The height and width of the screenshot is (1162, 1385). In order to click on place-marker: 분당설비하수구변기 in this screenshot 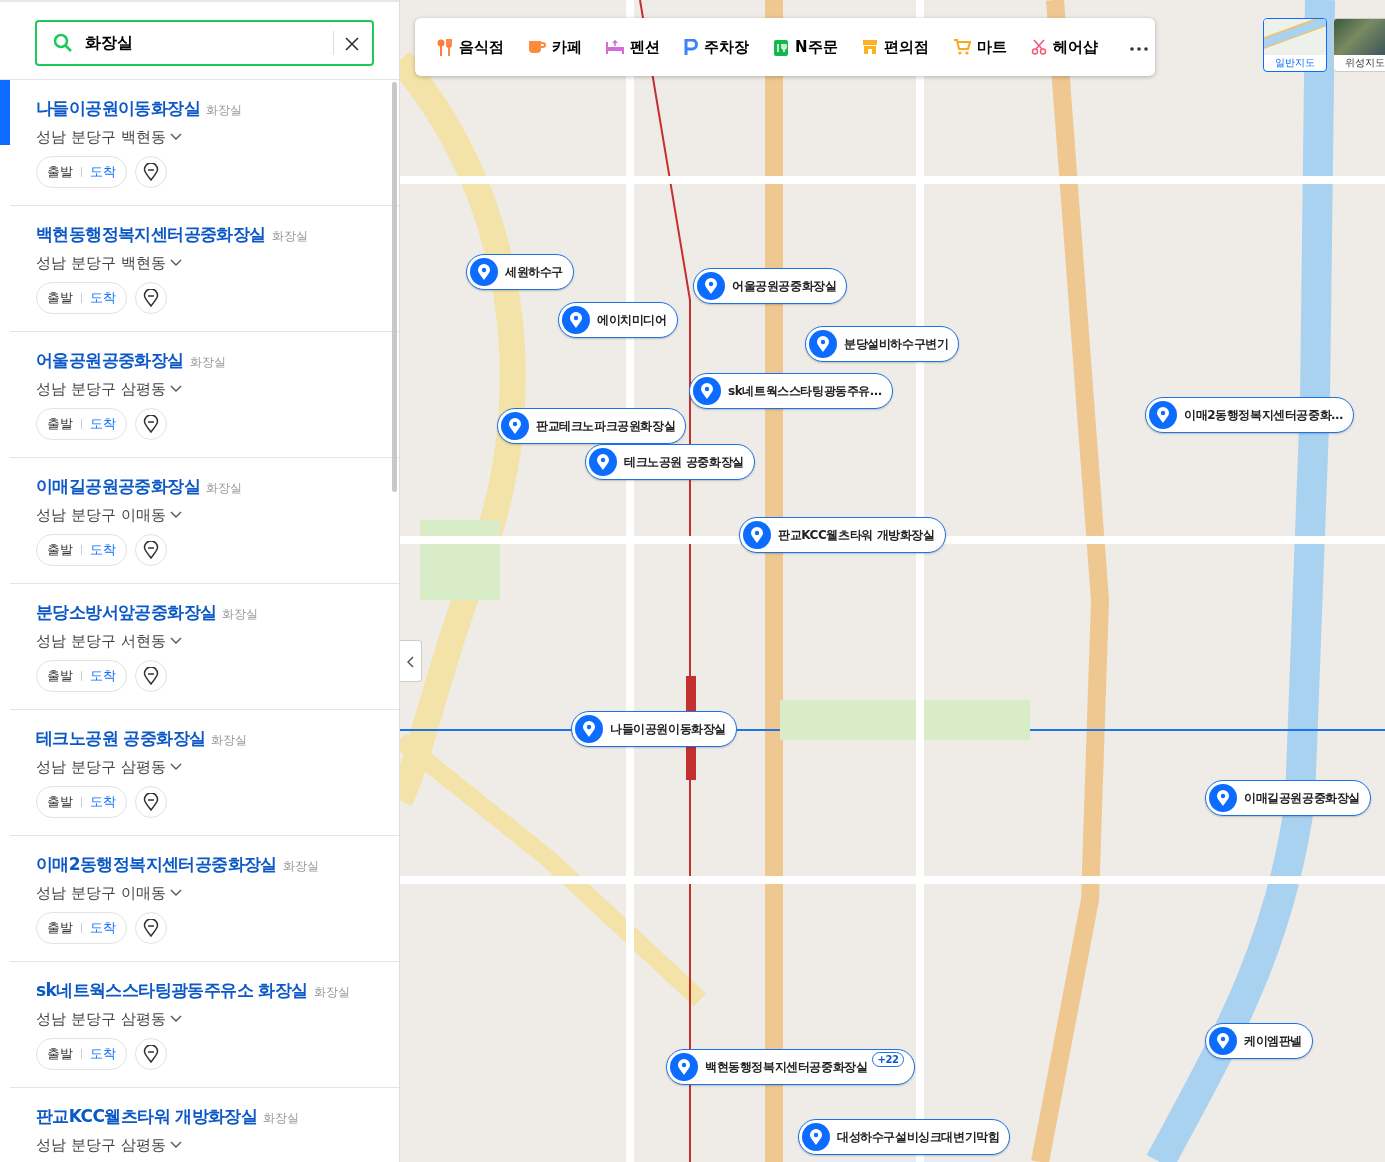, I will do `click(882, 344)`.